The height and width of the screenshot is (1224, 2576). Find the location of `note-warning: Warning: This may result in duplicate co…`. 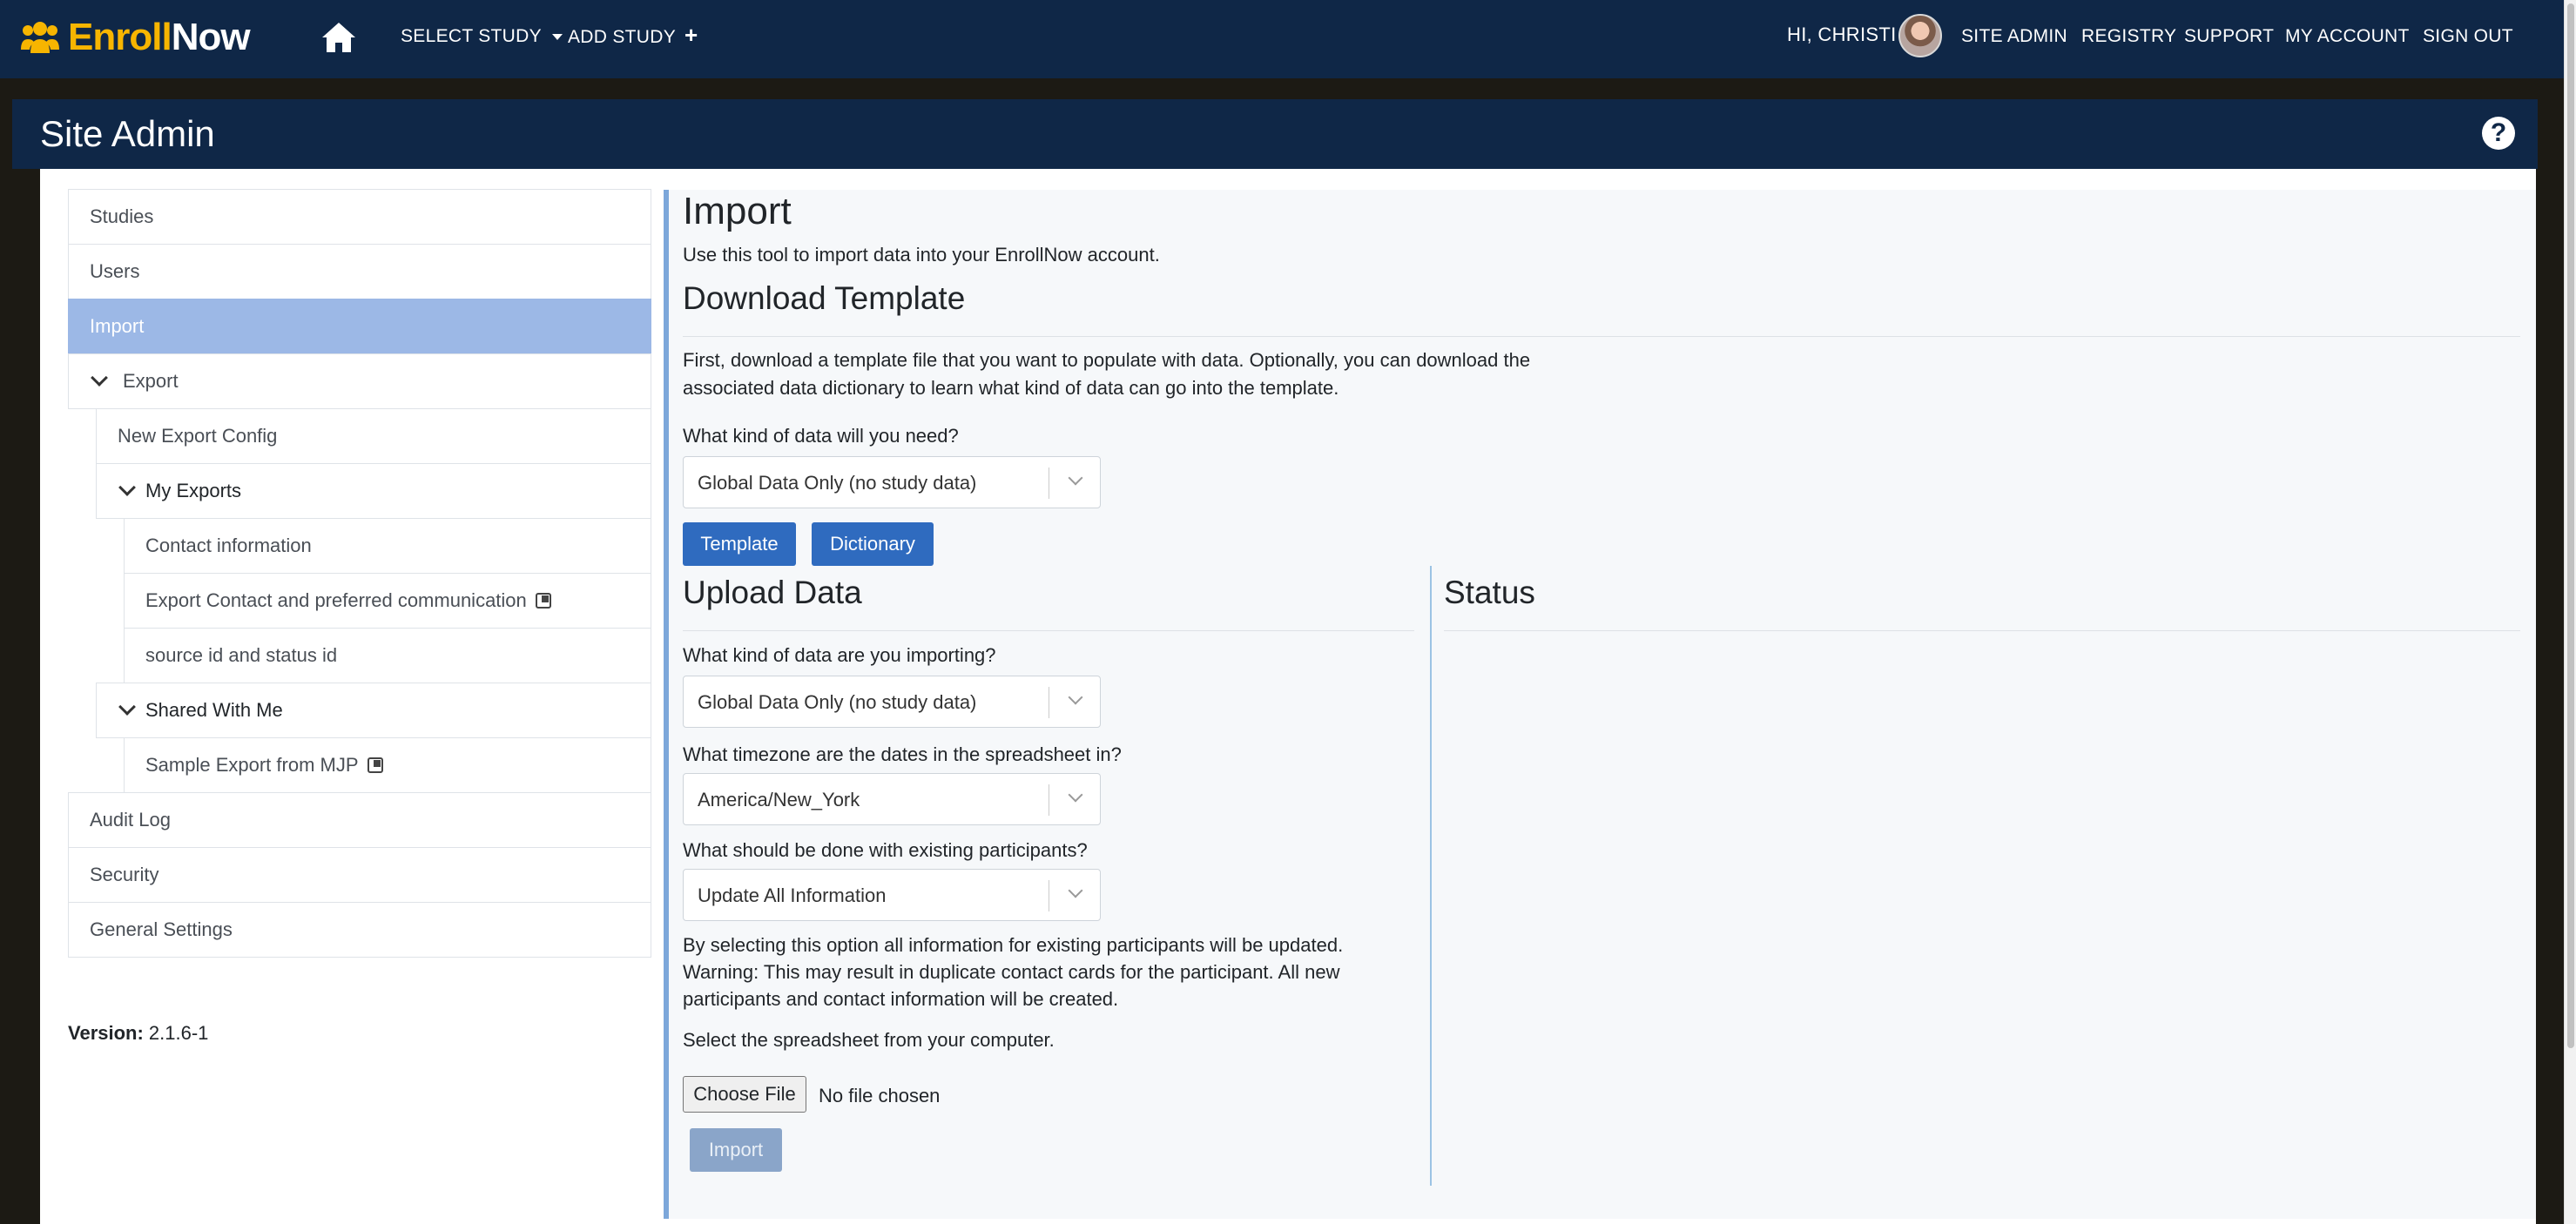

note-warning: Warning: This may result in duplicate co… is located at coordinates (1012, 985).